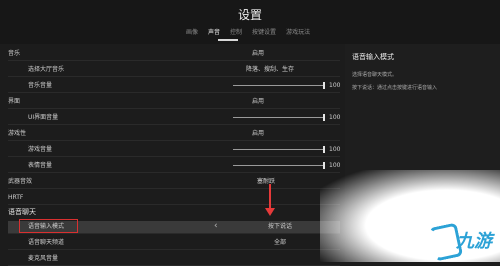 This screenshot has height=266, width=500. Describe the element at coordinates (279, 165) in the screenshot. I see `emote-volume-slider` at that location.